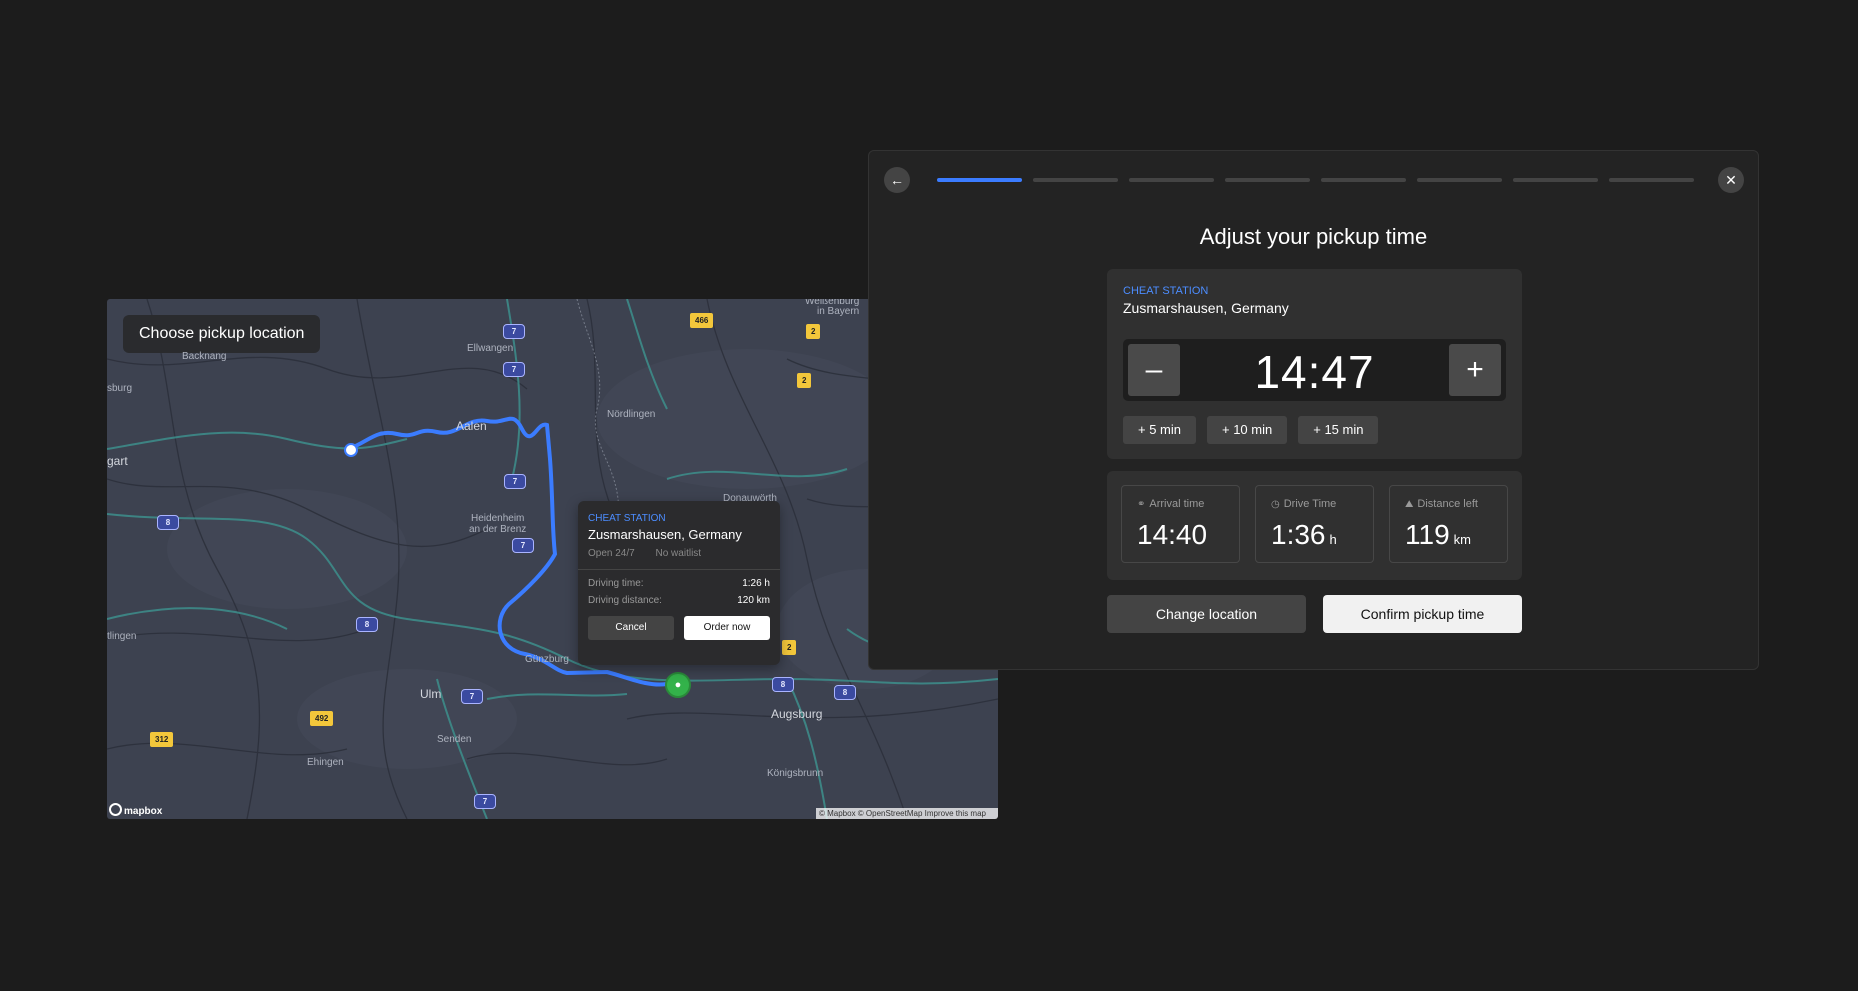  Describe the element at coordinates (143, 811) in the screenshot. I see `mapbox-logo-text: mapbox` at that location.